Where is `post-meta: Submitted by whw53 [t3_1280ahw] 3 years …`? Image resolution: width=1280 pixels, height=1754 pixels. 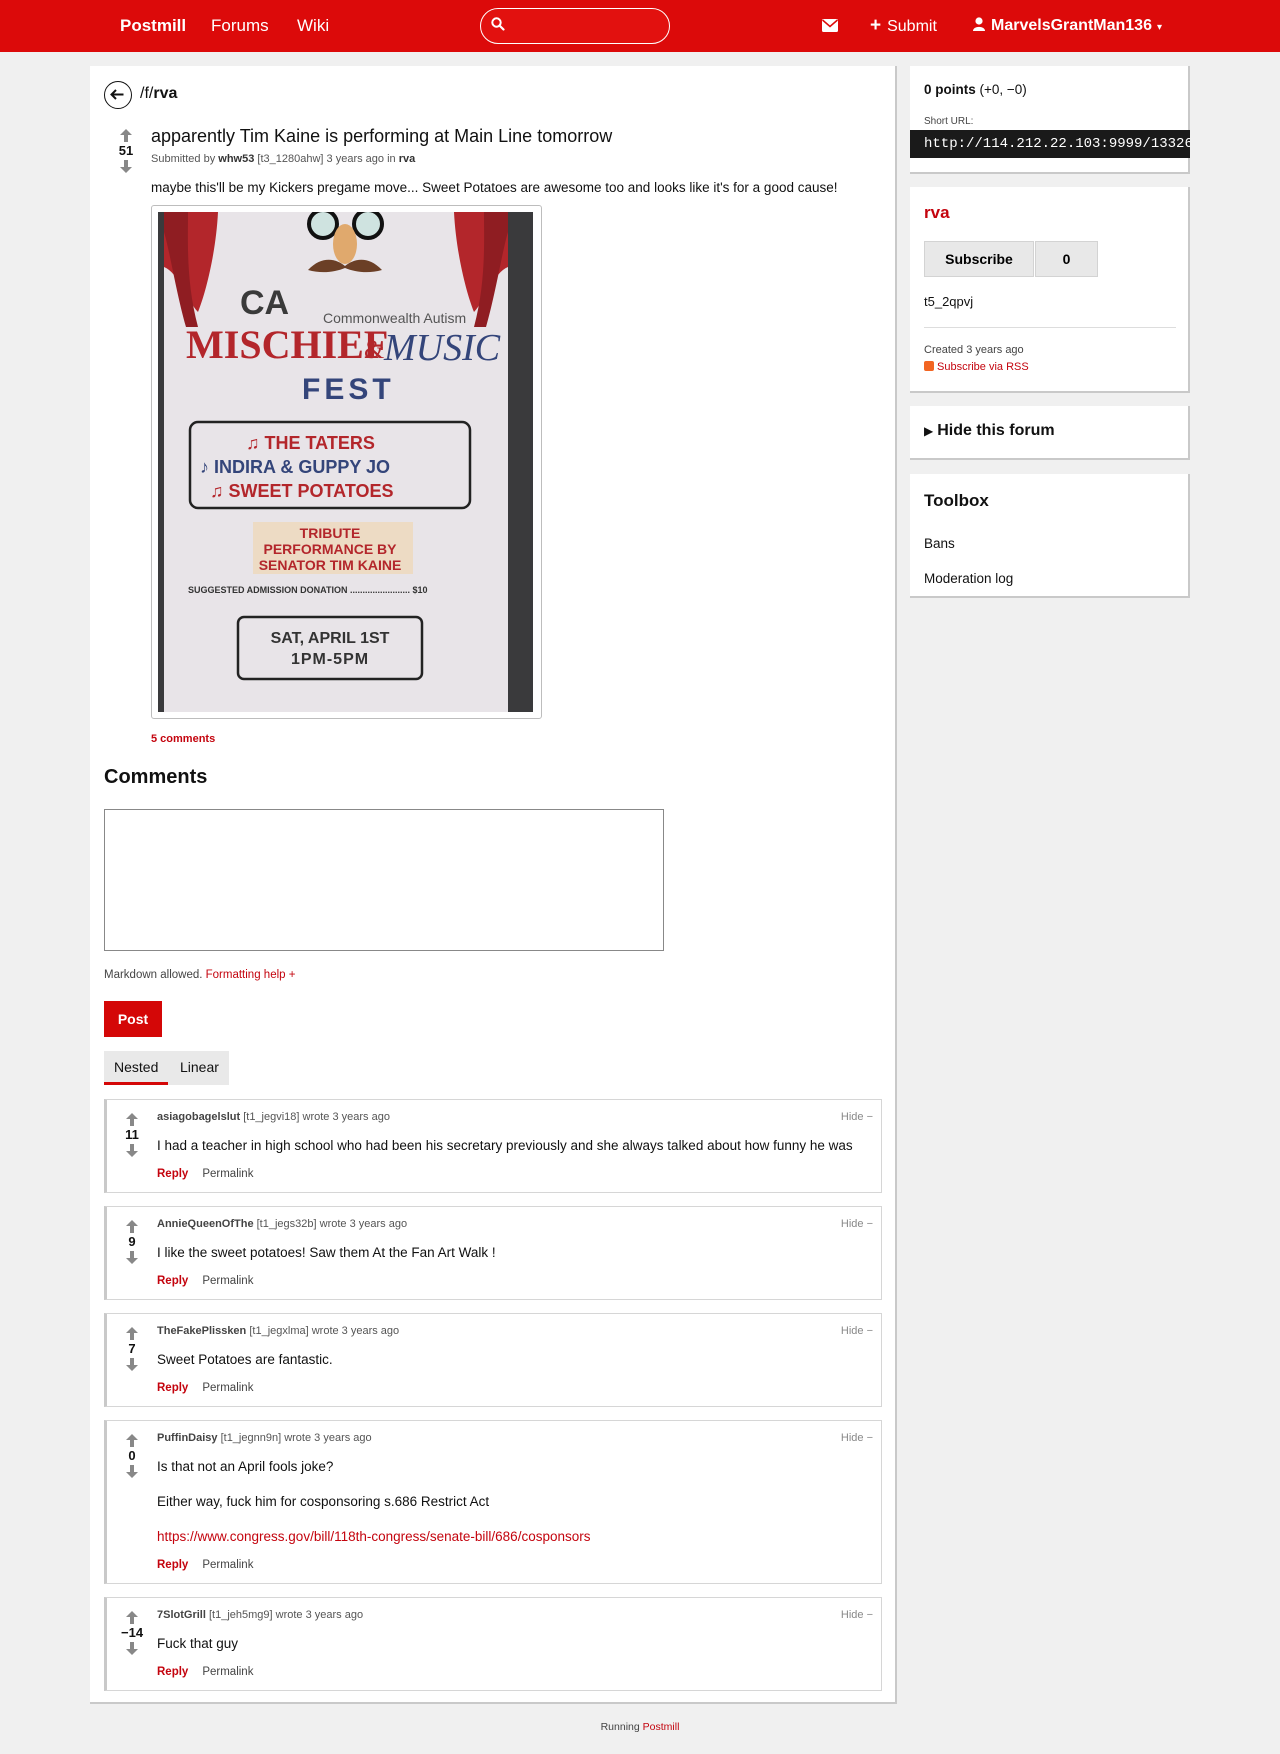
post-meta: Submitted by whw53 [t3_1280ahw] 3 years … is located at coordinates (283, 159).